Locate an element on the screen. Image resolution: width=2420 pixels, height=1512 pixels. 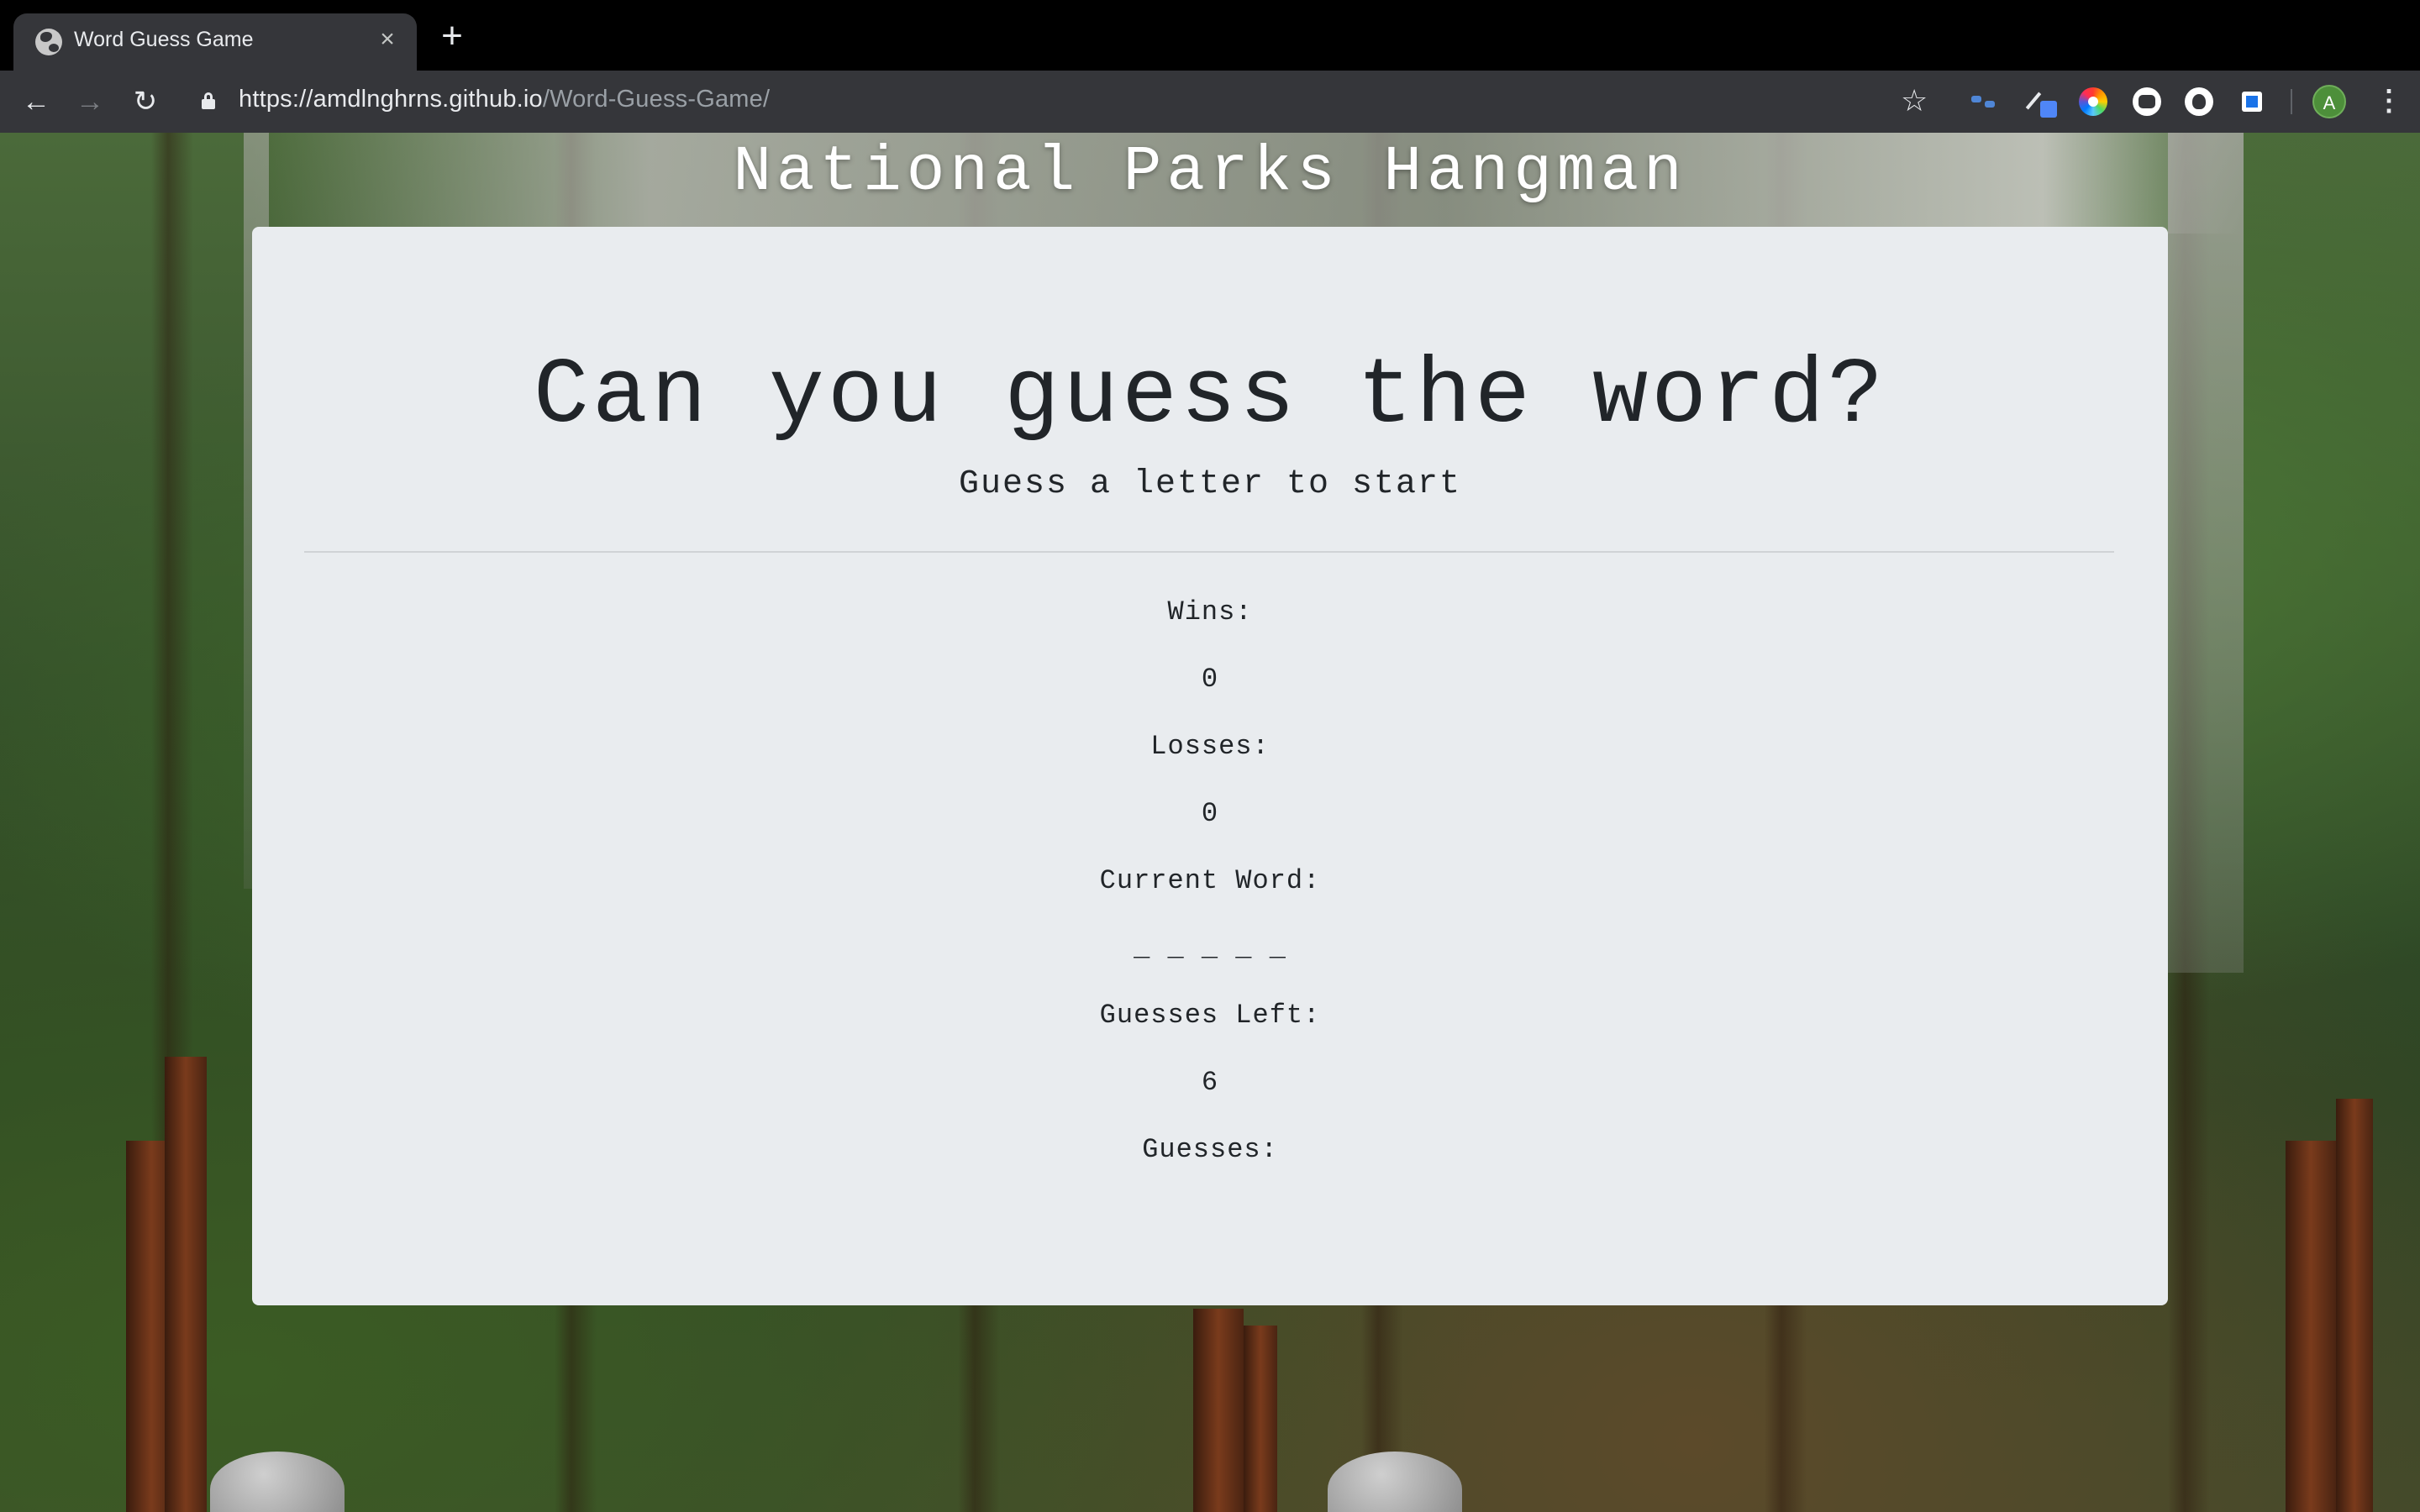
url-path: /Word-Guess-Game/ is located at coordinates (657, 99).